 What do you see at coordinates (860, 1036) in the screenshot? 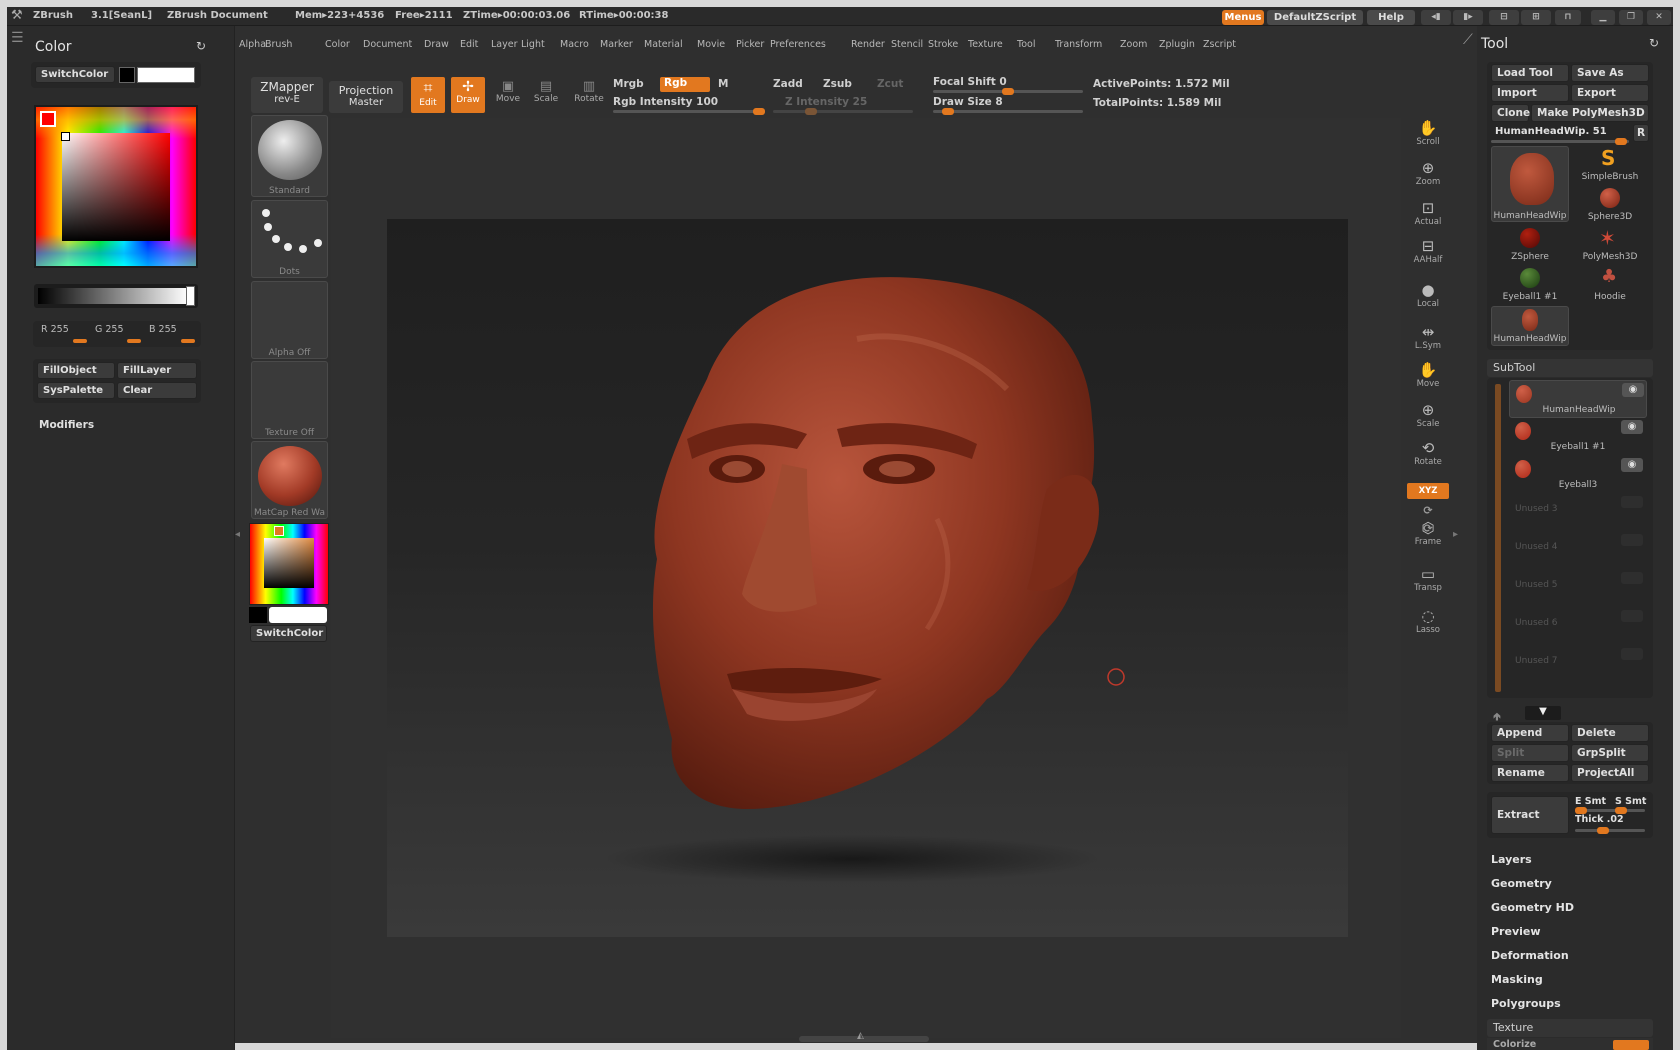
I see `bottom-tray-arrow-icon: ◭` at bounding box center [860, 1036].